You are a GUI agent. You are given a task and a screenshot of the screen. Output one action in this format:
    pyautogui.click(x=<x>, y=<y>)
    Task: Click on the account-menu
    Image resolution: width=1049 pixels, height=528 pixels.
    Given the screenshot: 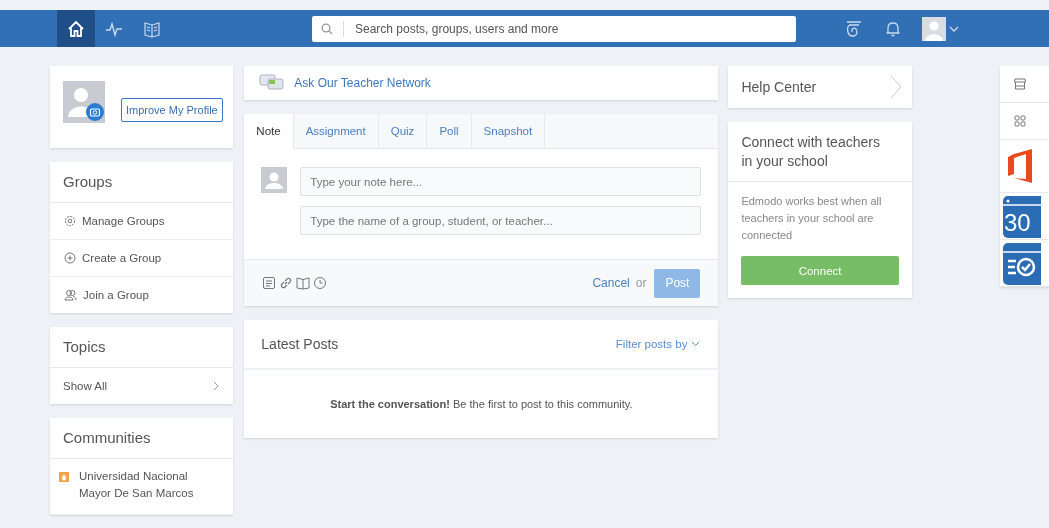 What is the action you would take?
    pyautogui.click(x=940, y=28)
    